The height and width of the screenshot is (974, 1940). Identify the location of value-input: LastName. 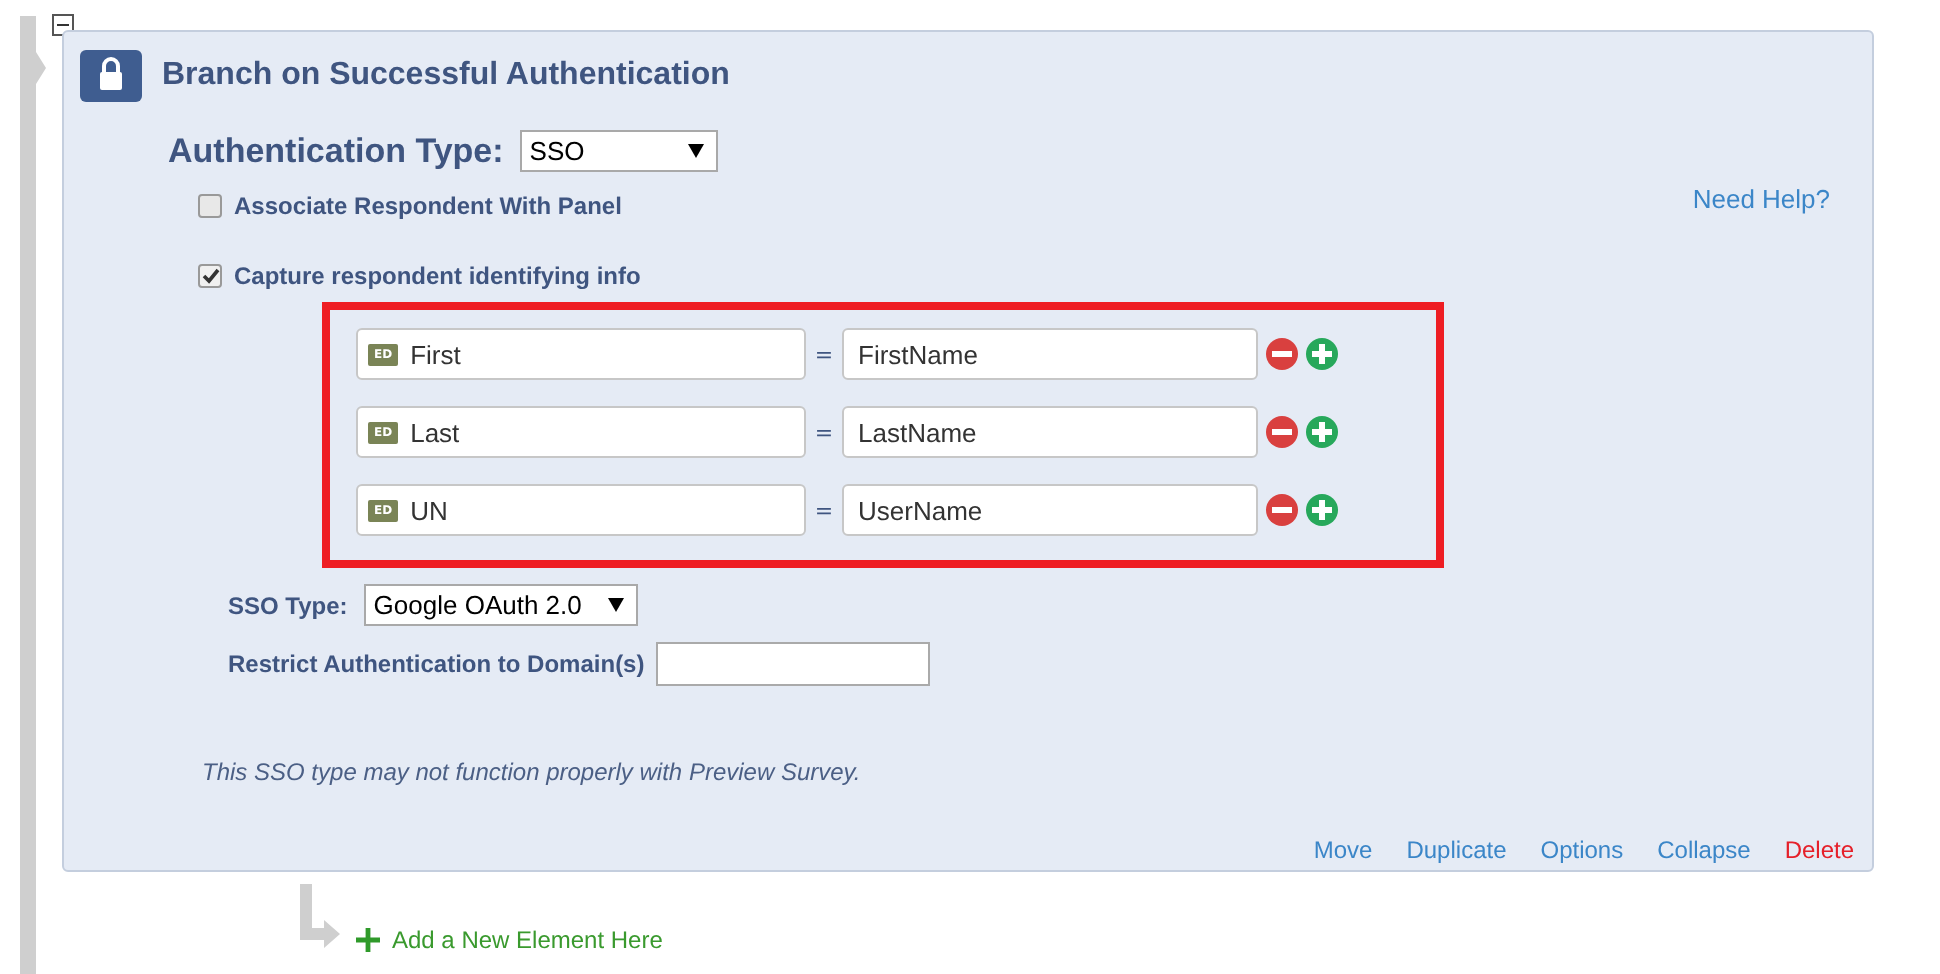
(1050, 432).